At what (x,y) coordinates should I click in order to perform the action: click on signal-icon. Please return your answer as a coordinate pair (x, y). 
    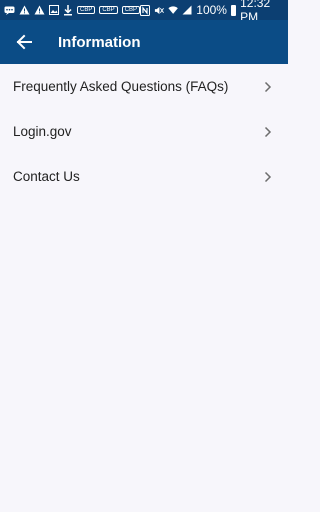
    Looking at the image, I should click on (187, 10).